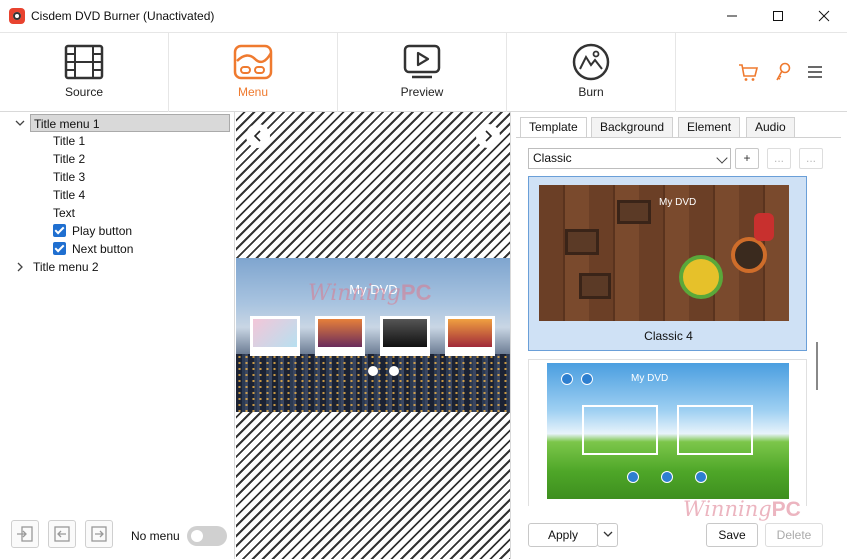 This screenshot has height=559, width=847. I want to click on tree-item-next-button: Next button, so click(102, 249).